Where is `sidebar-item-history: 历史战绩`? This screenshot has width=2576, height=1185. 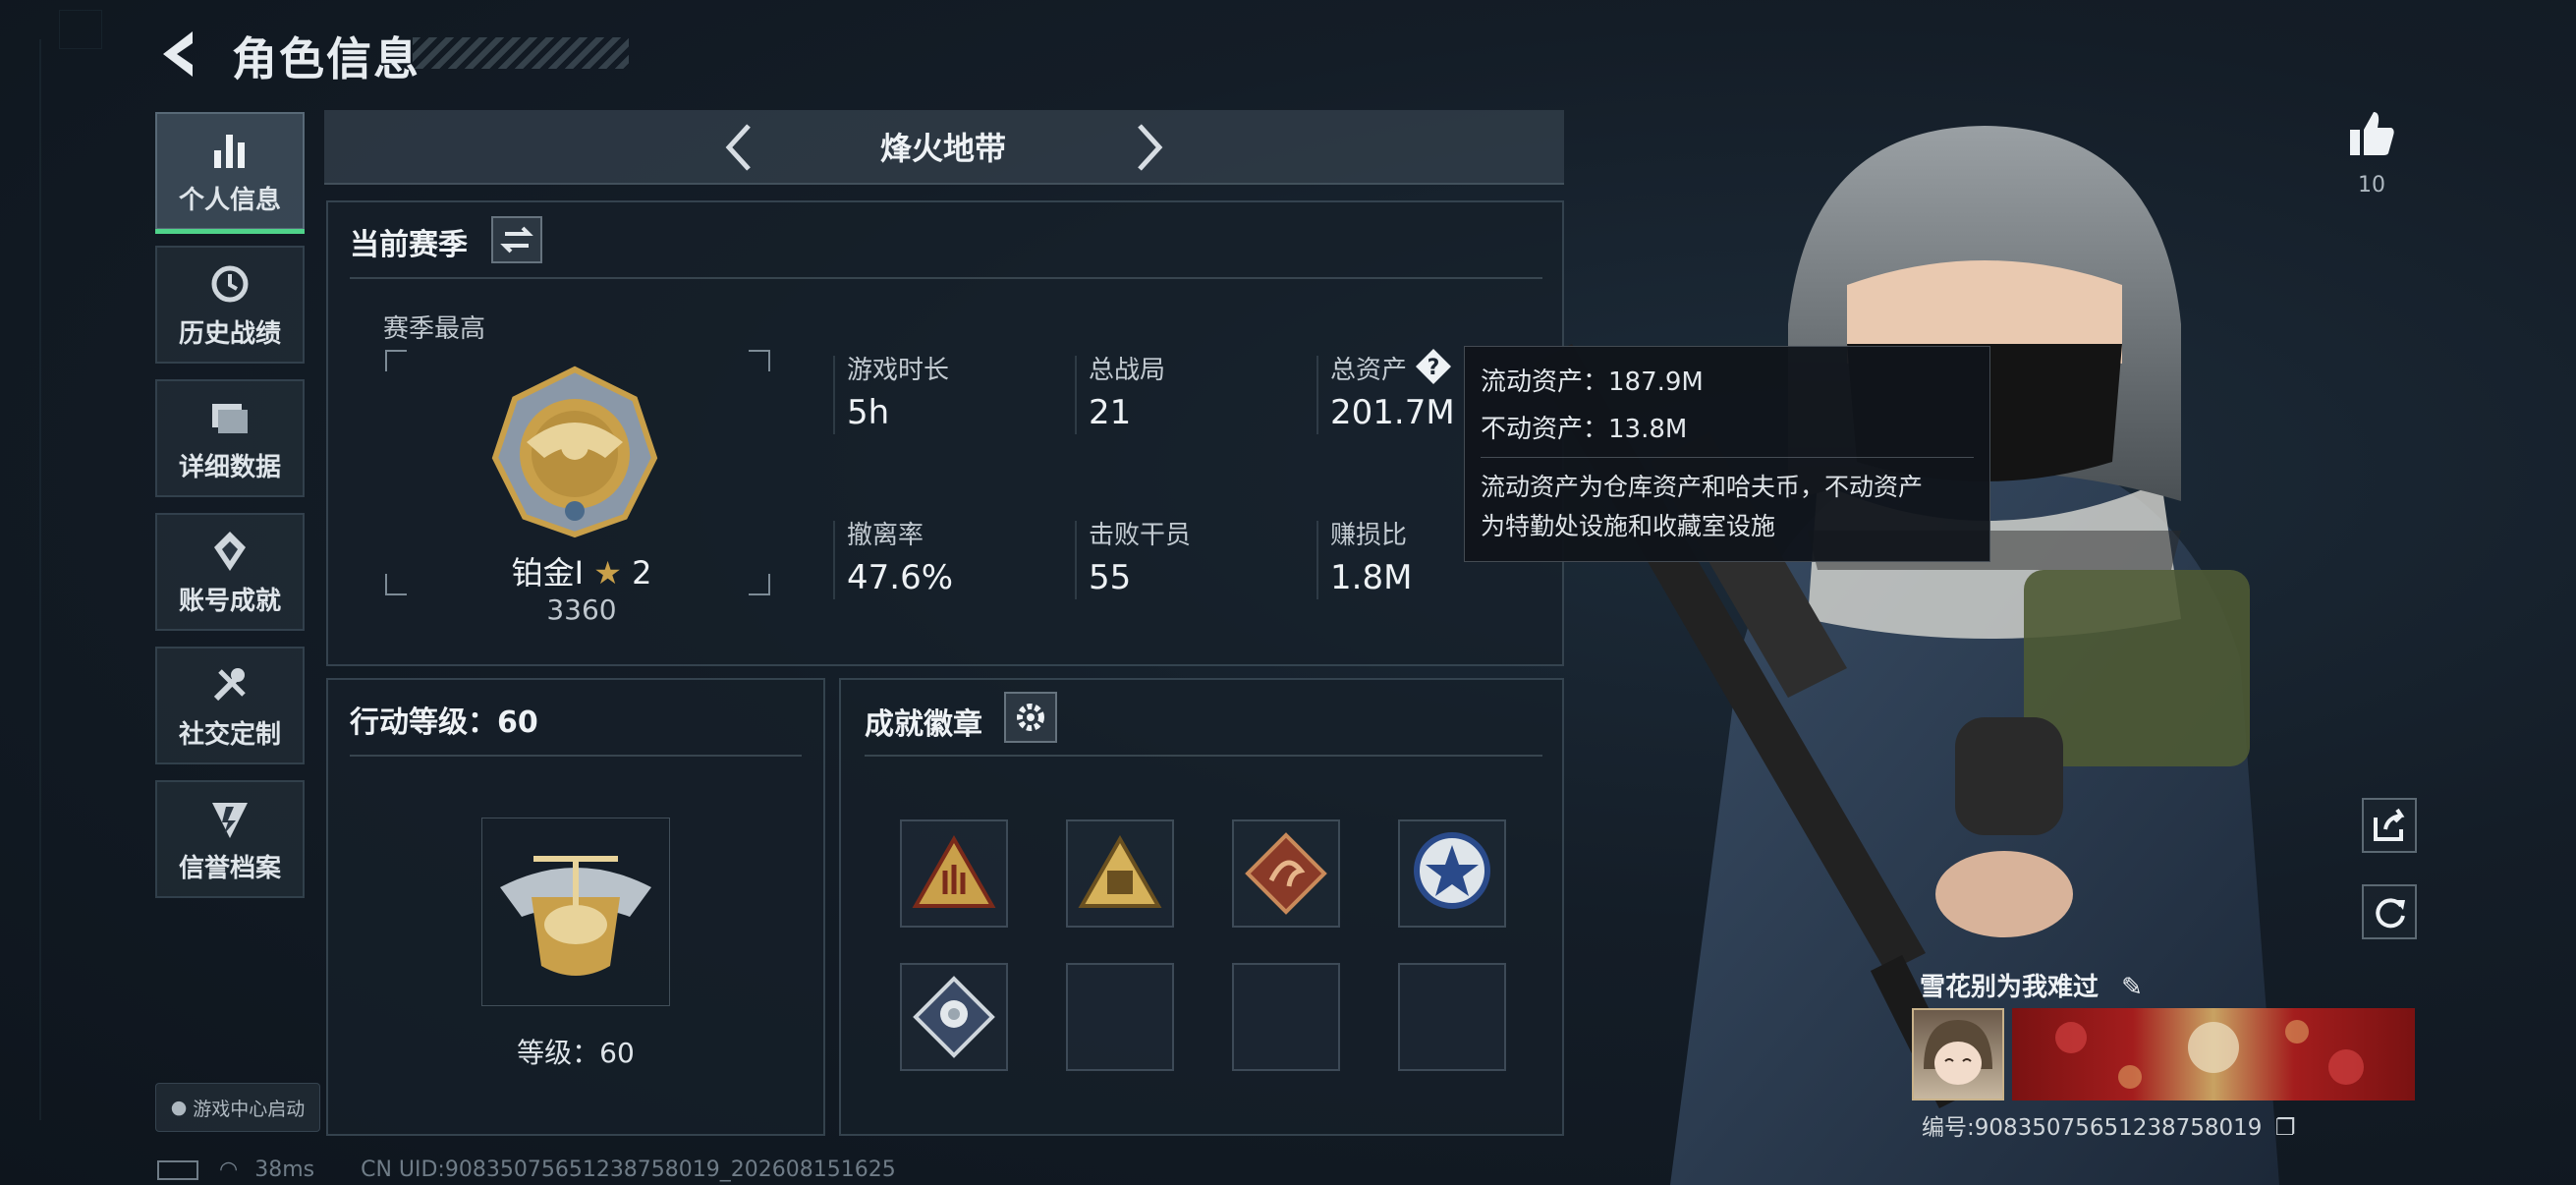 sidebar-item-history: 历史战绩 is located at coordinates (230, 305).